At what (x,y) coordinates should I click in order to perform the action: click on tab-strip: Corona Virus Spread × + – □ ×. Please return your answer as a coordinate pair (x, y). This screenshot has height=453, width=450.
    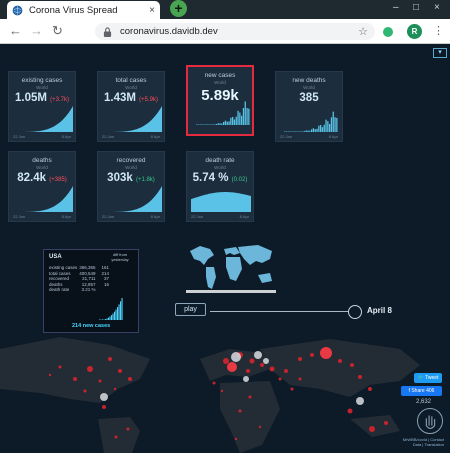
    Looking at the image, I should click on (225, 9).